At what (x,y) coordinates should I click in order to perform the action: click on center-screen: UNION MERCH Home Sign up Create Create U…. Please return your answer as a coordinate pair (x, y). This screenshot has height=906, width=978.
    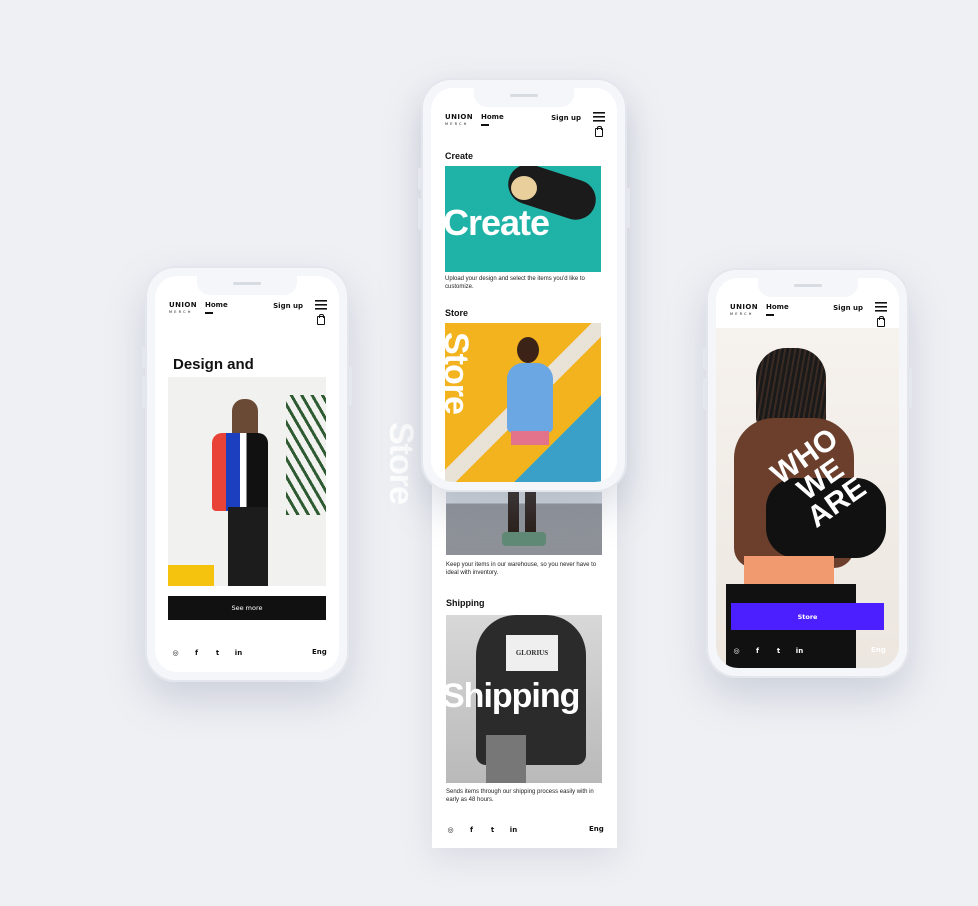
    Looking at the image, I should click on (524, 285).